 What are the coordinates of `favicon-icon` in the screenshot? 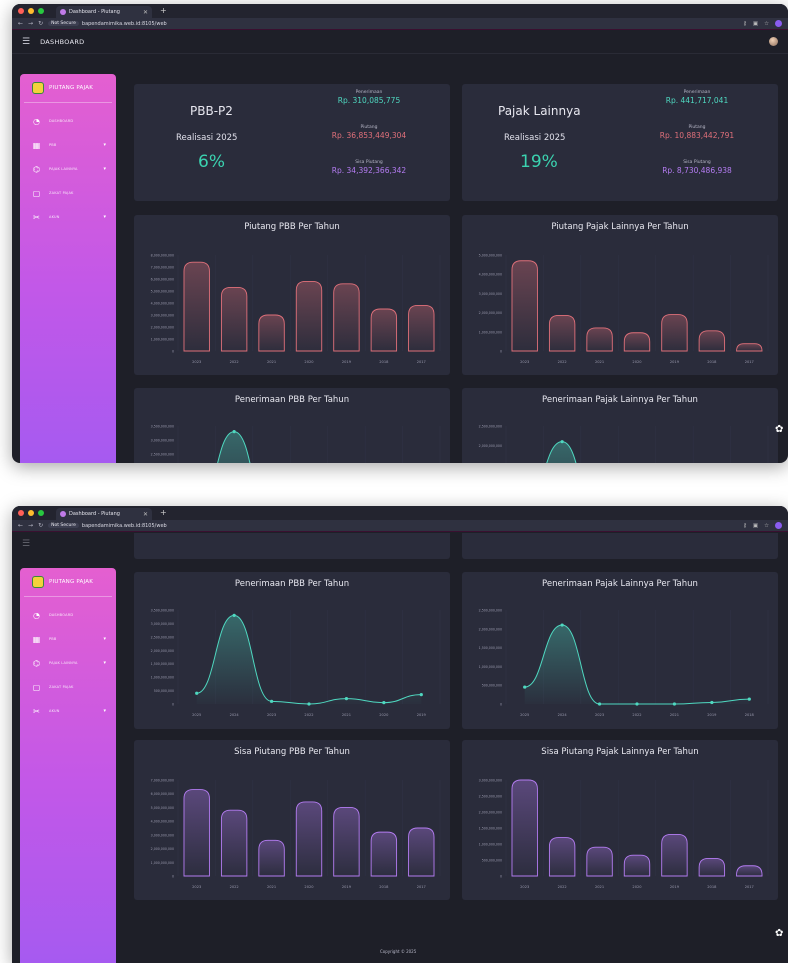 It's located at (63, 514).